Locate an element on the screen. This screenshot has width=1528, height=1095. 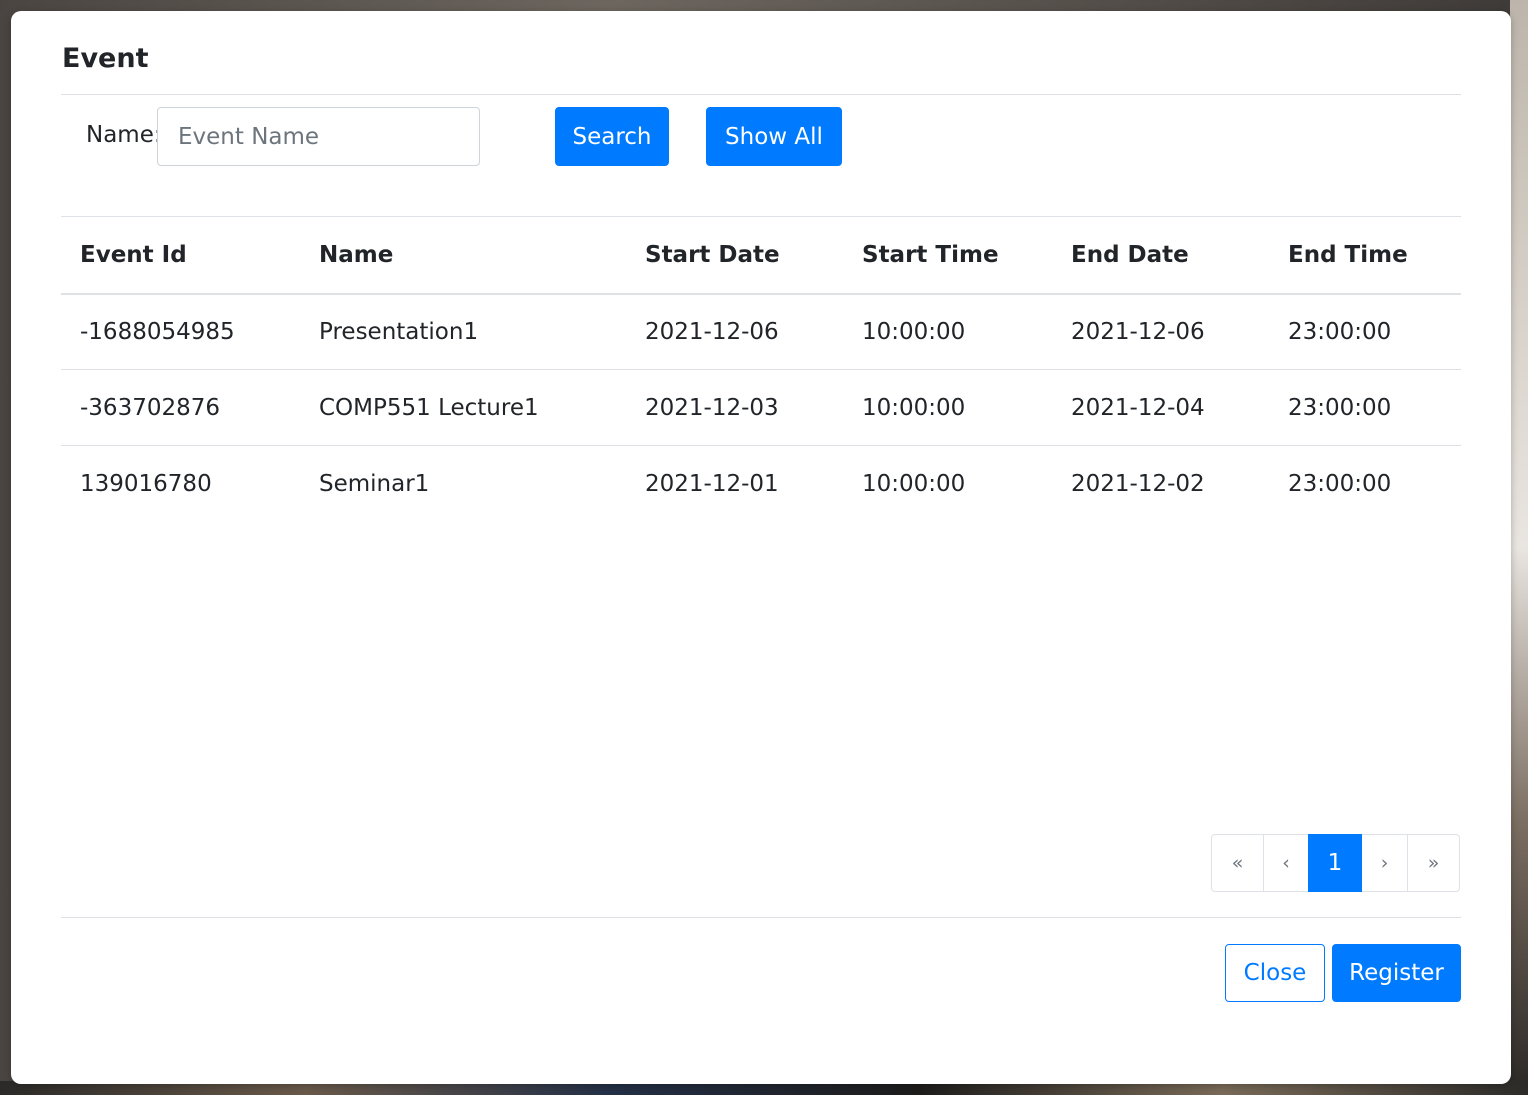
page-1-button: 1 is located at coordinates (1335, 863).